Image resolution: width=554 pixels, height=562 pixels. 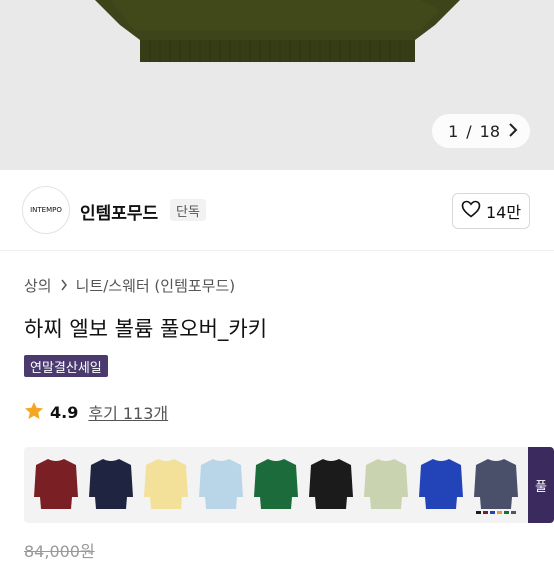 What do you see at coordinates (119, 211) in the screenshot?
I see `brand-name: 인템포무드` at bounding box center [119, 211].